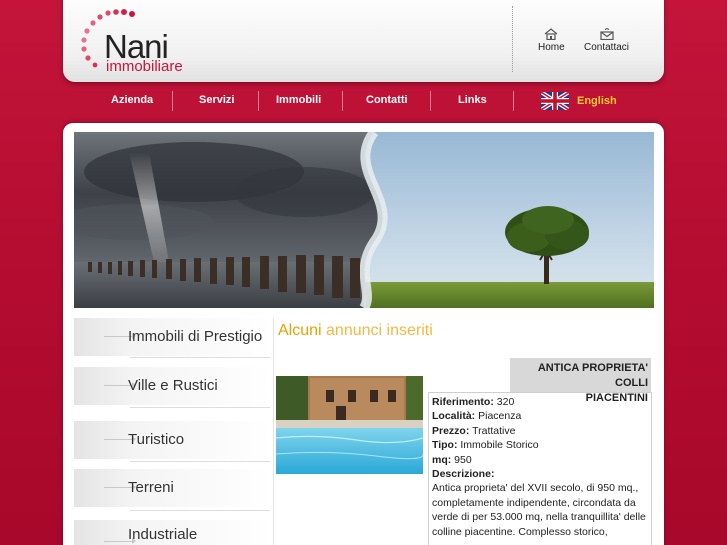 The image size is (727, 545). Describe the element at coordinates (143, 41) in the screenshot. I see `logo: Nani immobiliare` at that location.